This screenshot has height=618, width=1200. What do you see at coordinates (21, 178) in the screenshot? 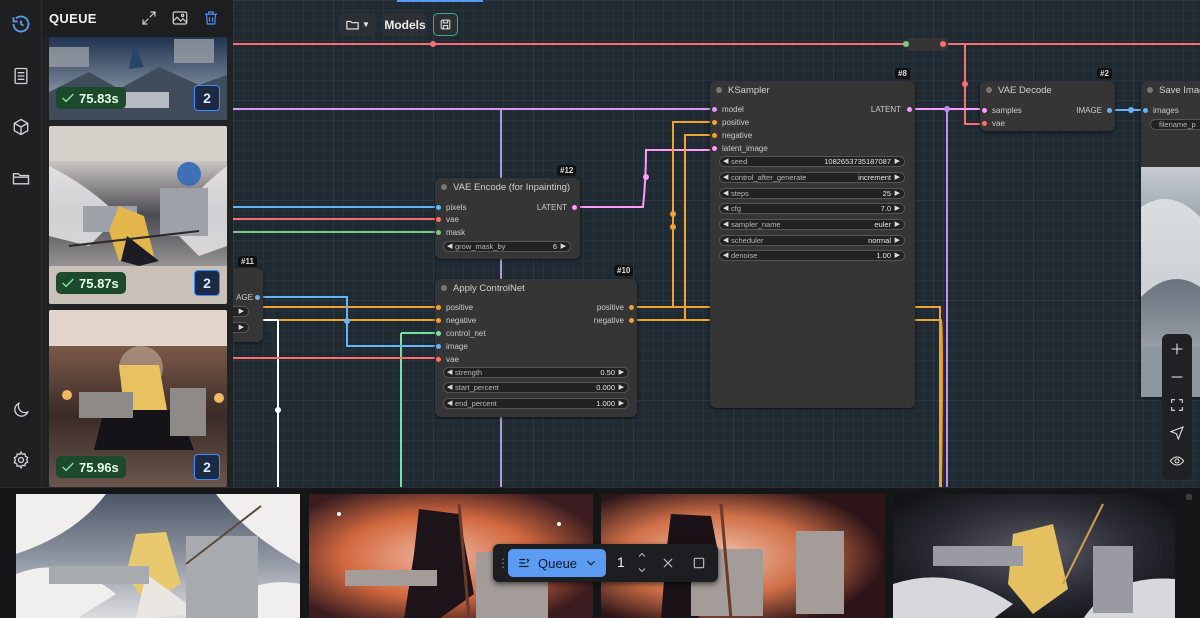
I see `workflows-folder-icon` at bounding box center [21, 178].